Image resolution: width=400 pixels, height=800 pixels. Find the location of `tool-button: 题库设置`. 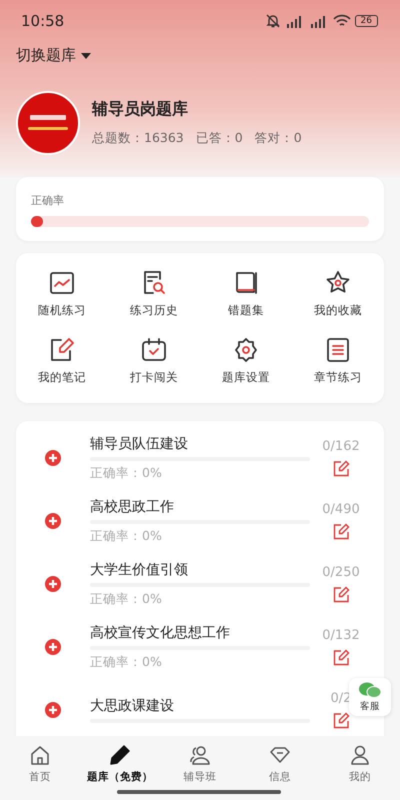

tool-button: 题库设置 is located at coordinates (246, 360).